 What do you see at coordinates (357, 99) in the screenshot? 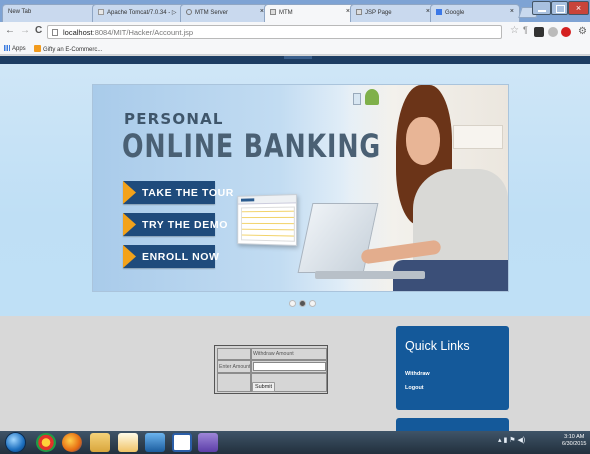
I see `mug-decoration` at bounding box center [357, 99].